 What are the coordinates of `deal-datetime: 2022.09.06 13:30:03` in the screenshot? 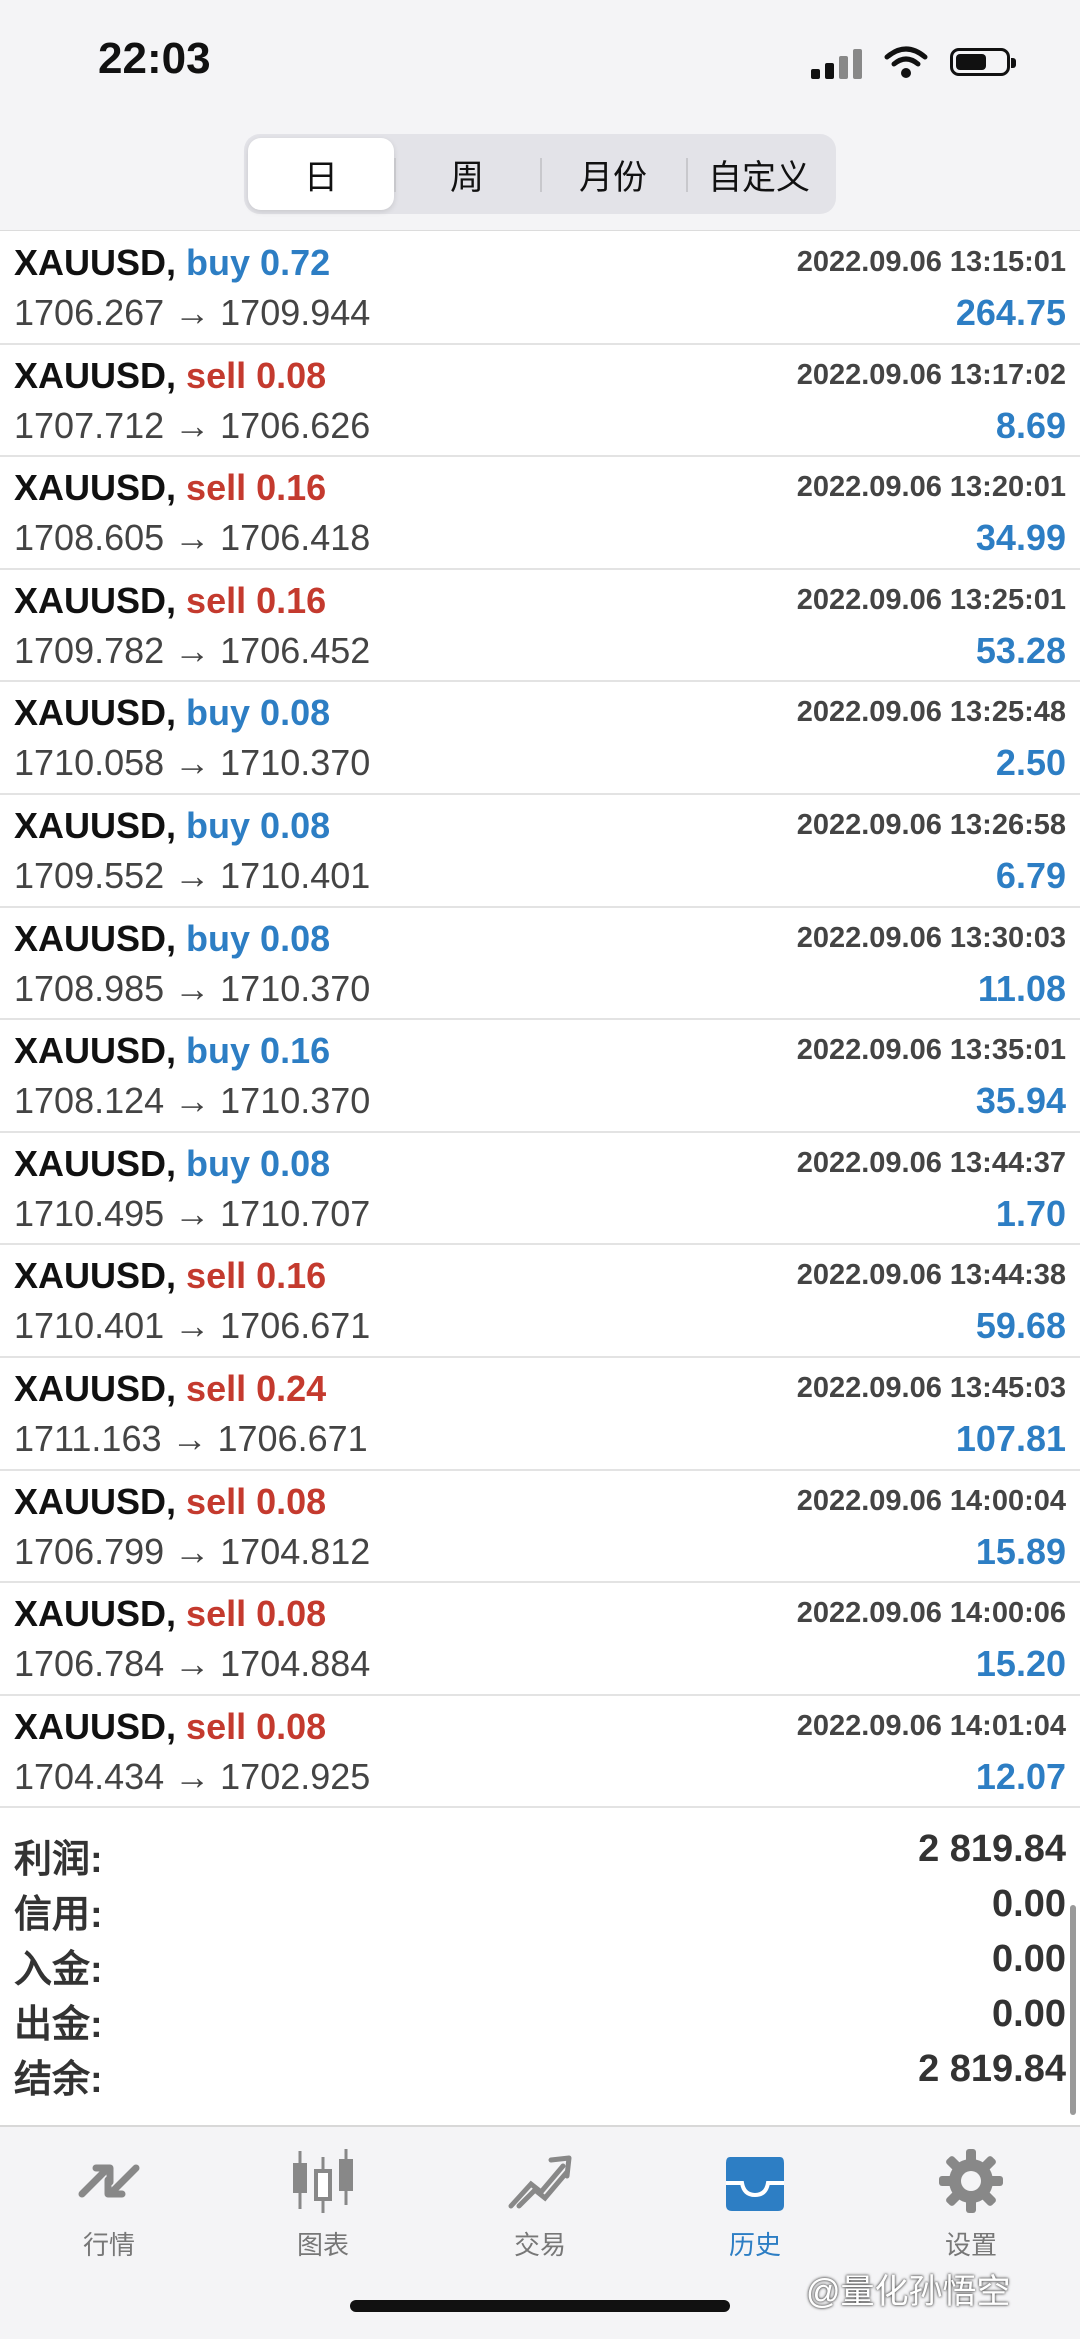 It's located at (931, 937).